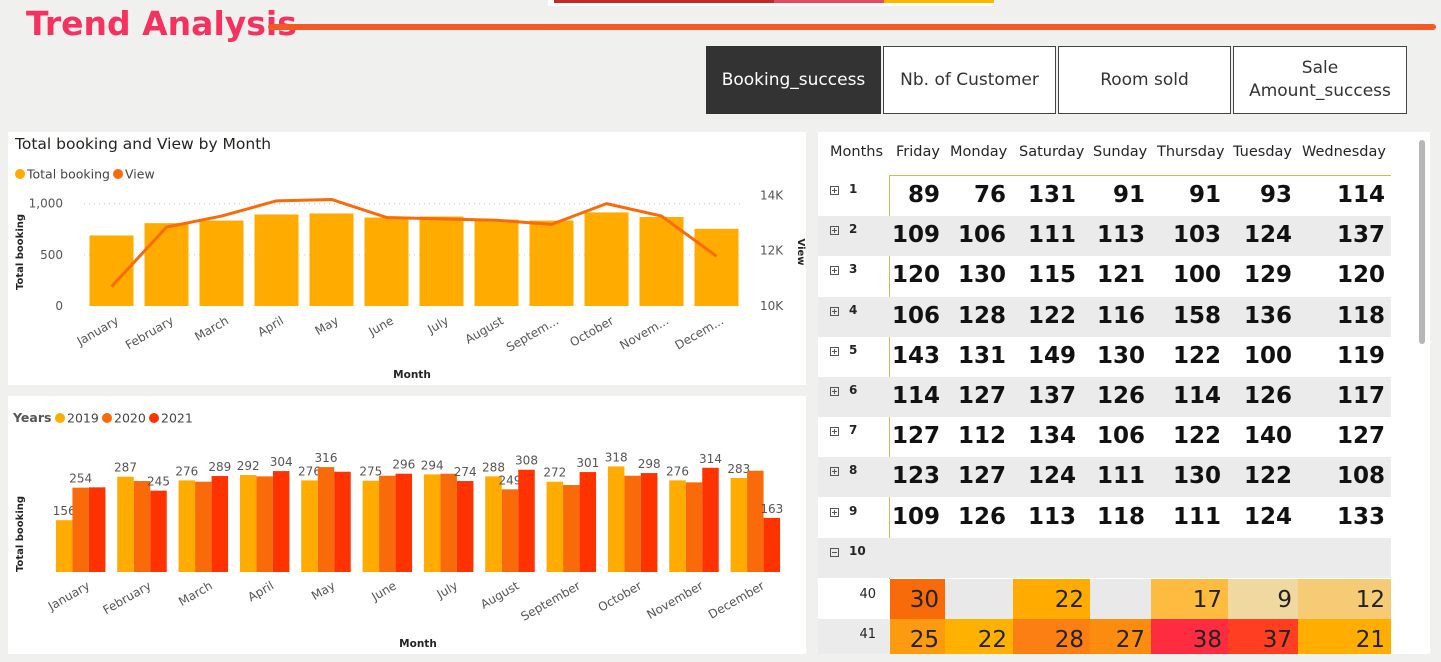 The image size is (1441, 662). Describe the element at coordinates (918, 152) in the screenshot. I see `column-header-friday: Friday` at that location.